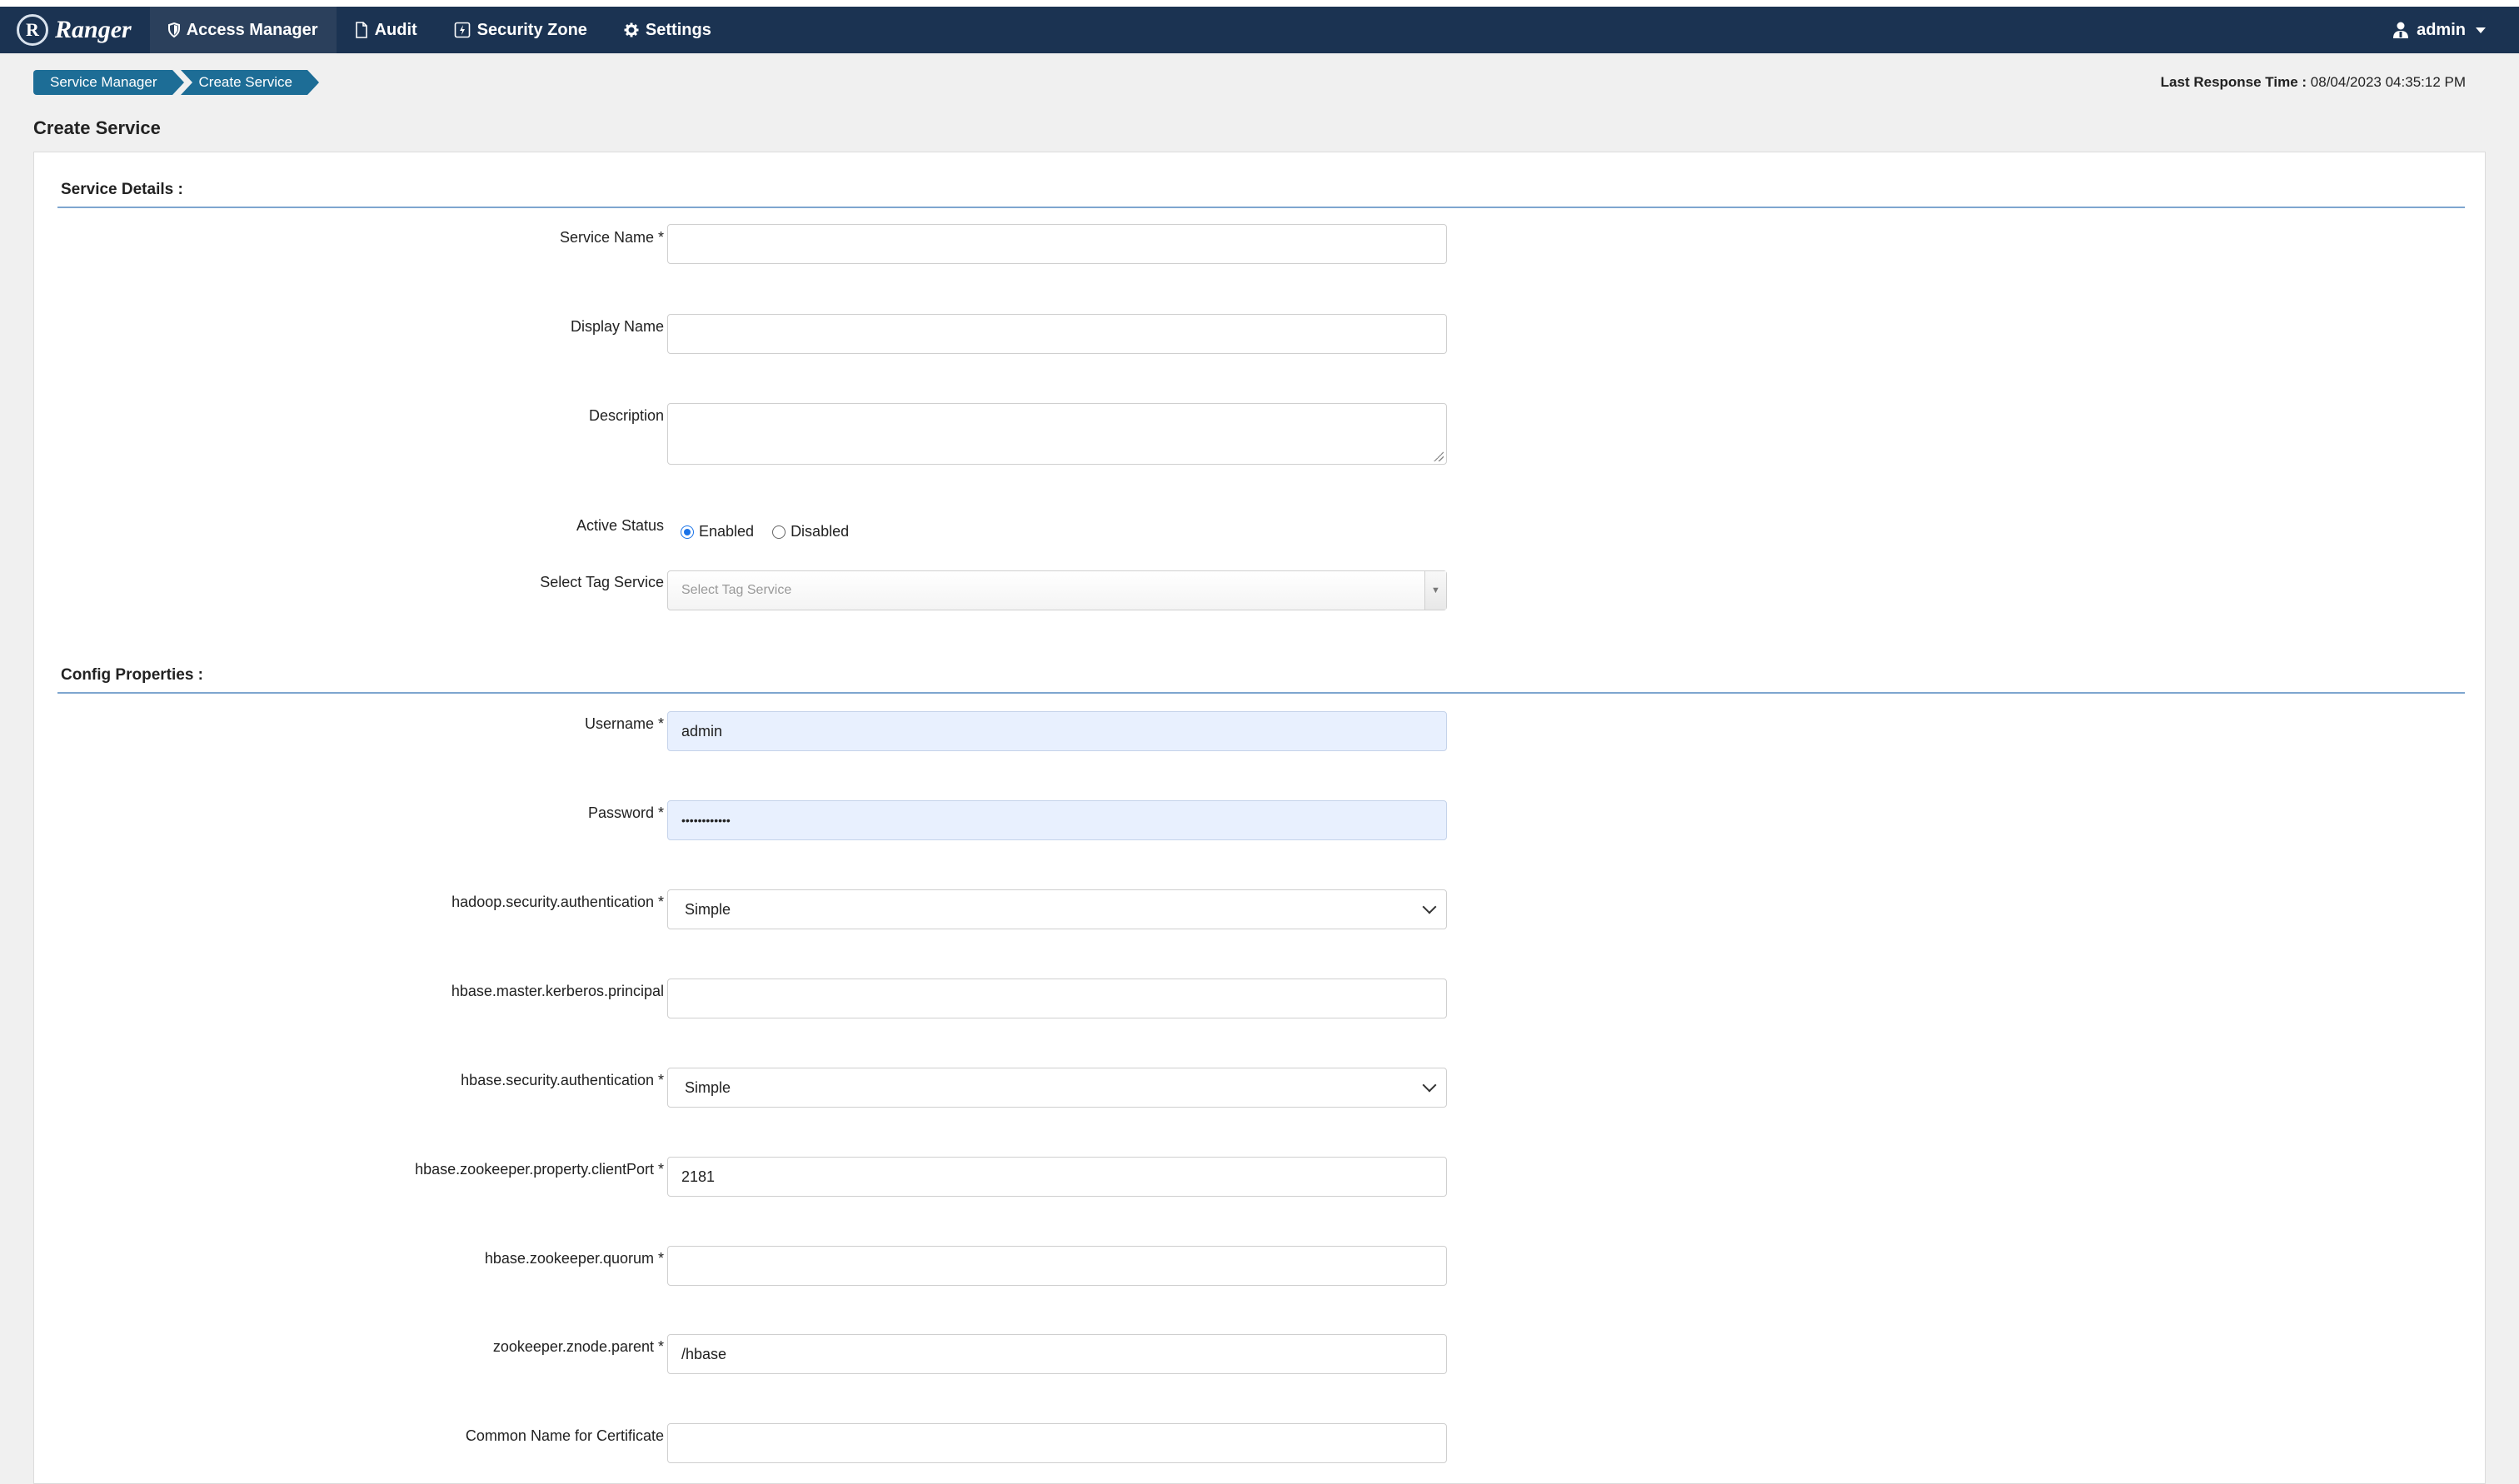 The image size is (2519, 1484). What do you see at coordinates (631, 29) in the screenshot?
I see `gear-icon` at bounding box center [631, 29].